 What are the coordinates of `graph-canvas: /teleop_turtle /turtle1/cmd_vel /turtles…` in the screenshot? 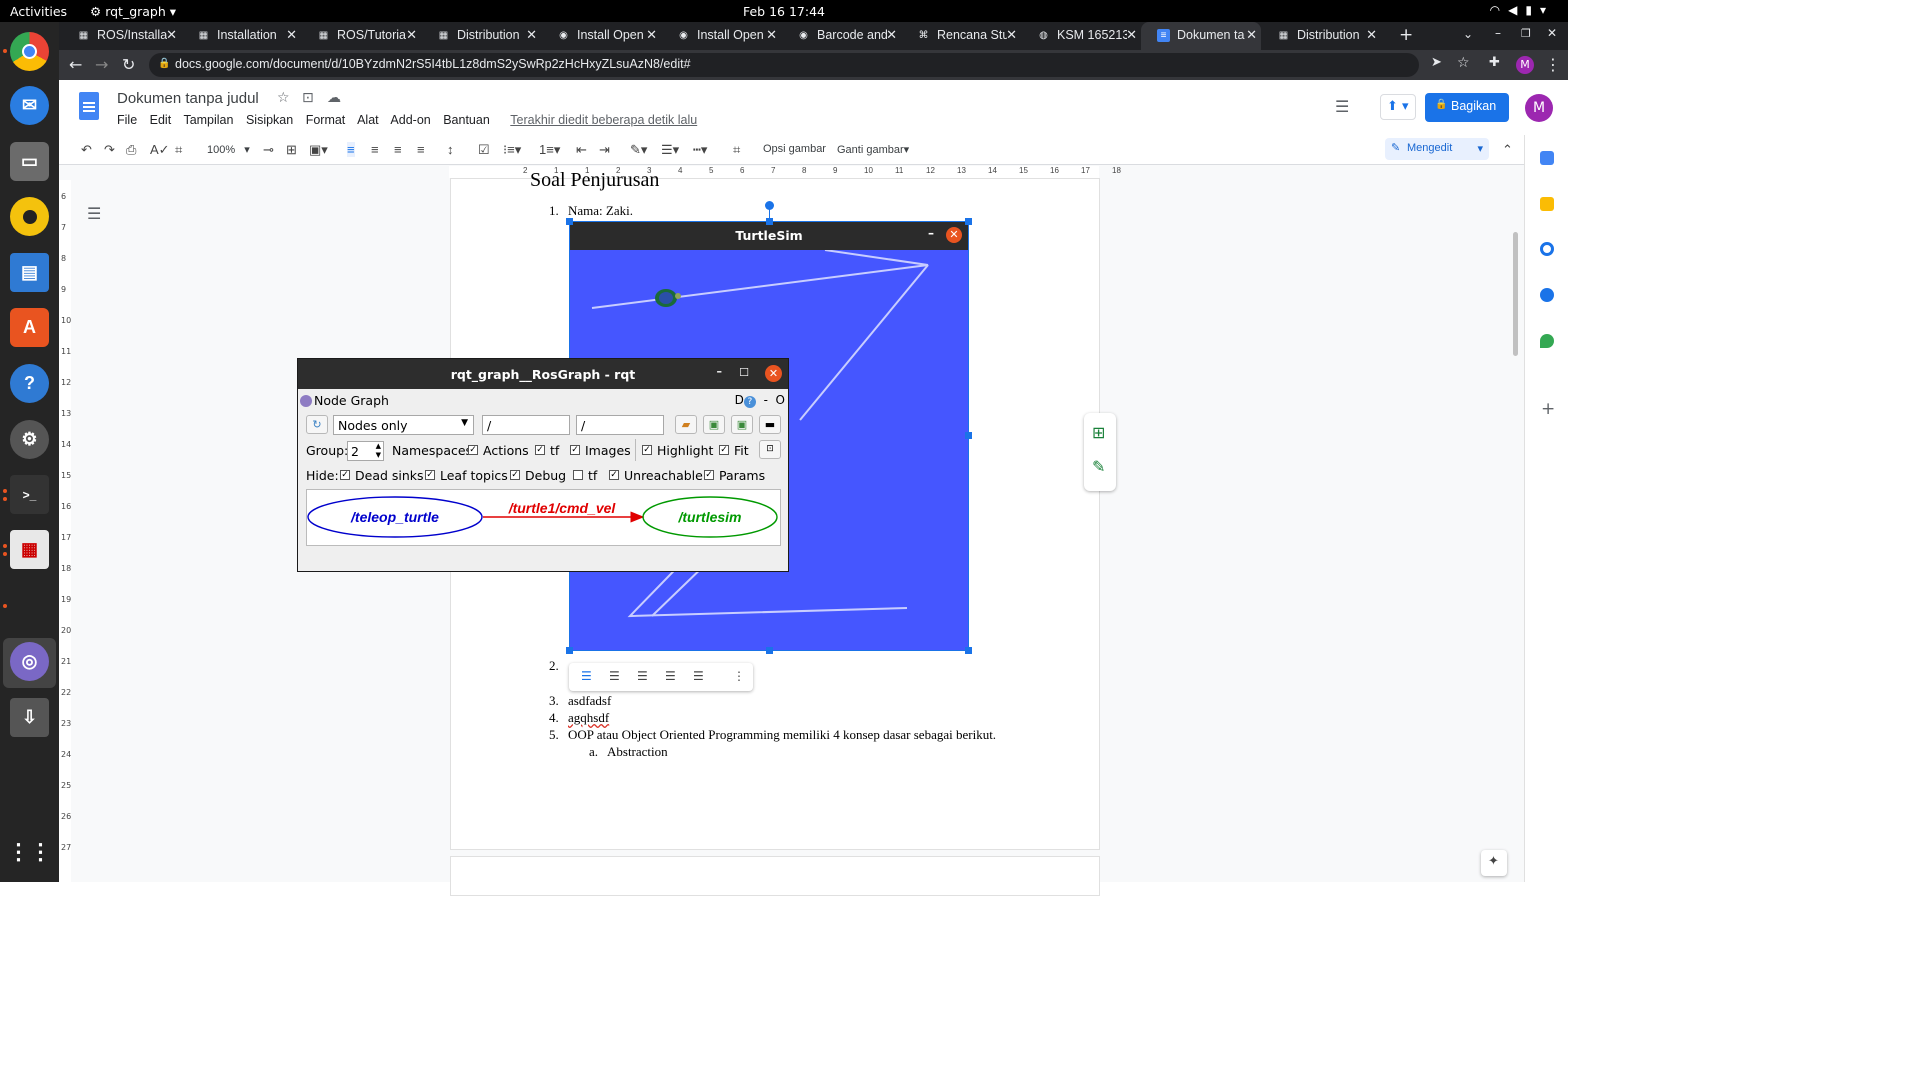 It's located at (543, 517).